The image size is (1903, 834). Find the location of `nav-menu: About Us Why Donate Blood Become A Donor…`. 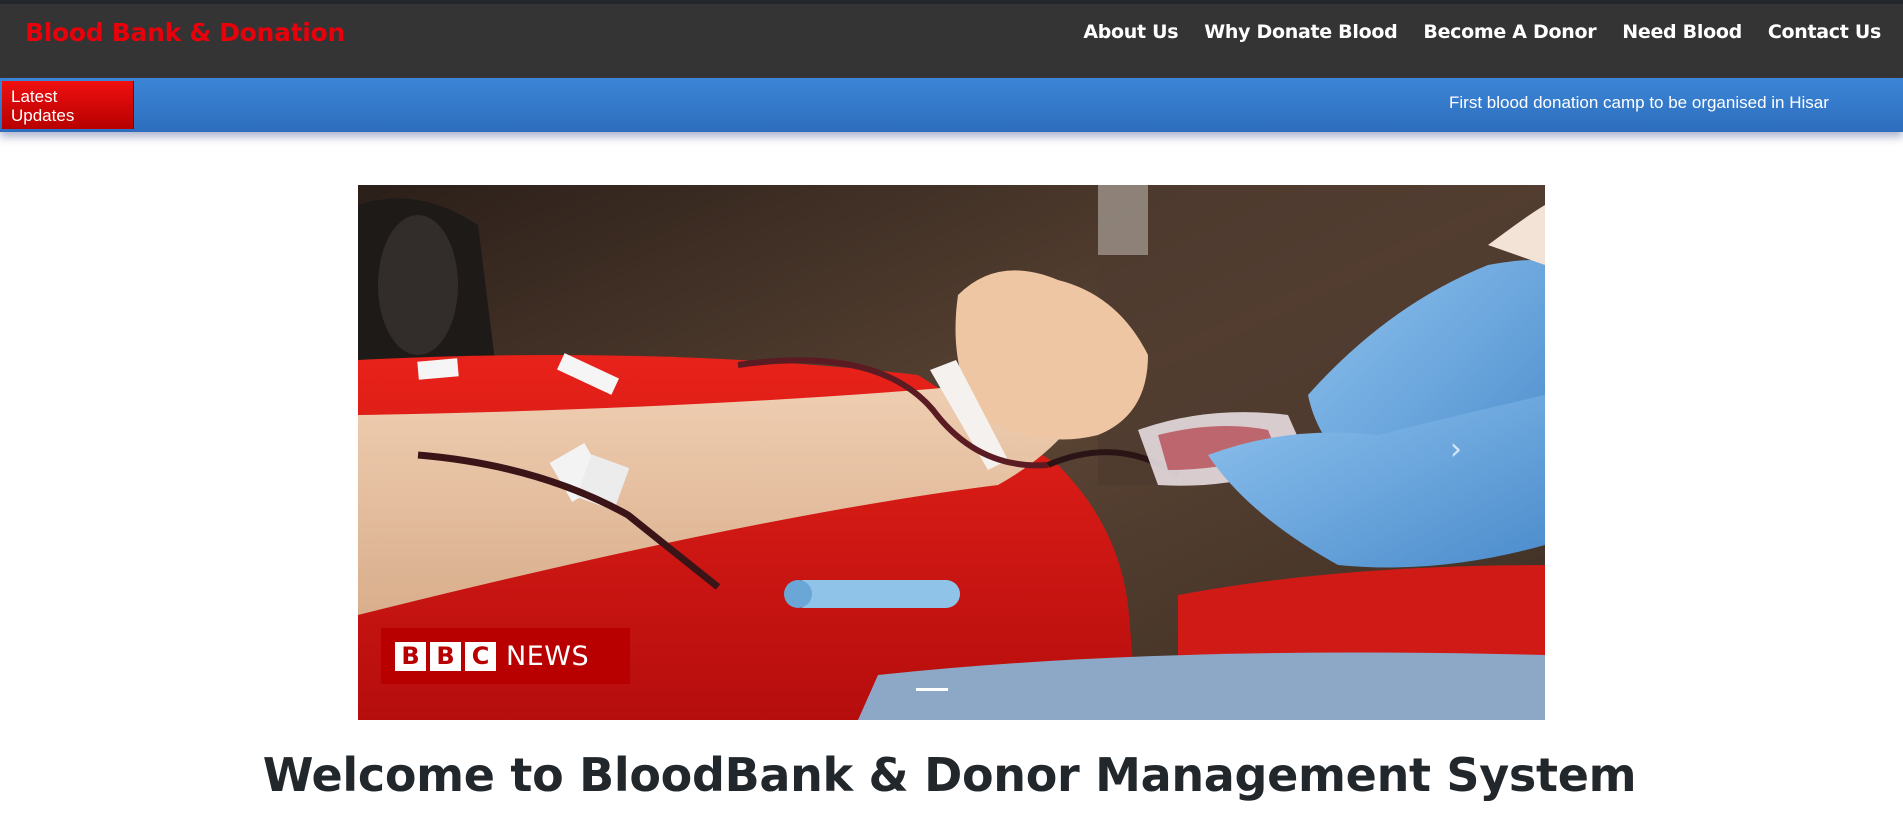

nav-menu: About Us Why Donate Blood Become A Donor… is located at coordinates (1469, 32).